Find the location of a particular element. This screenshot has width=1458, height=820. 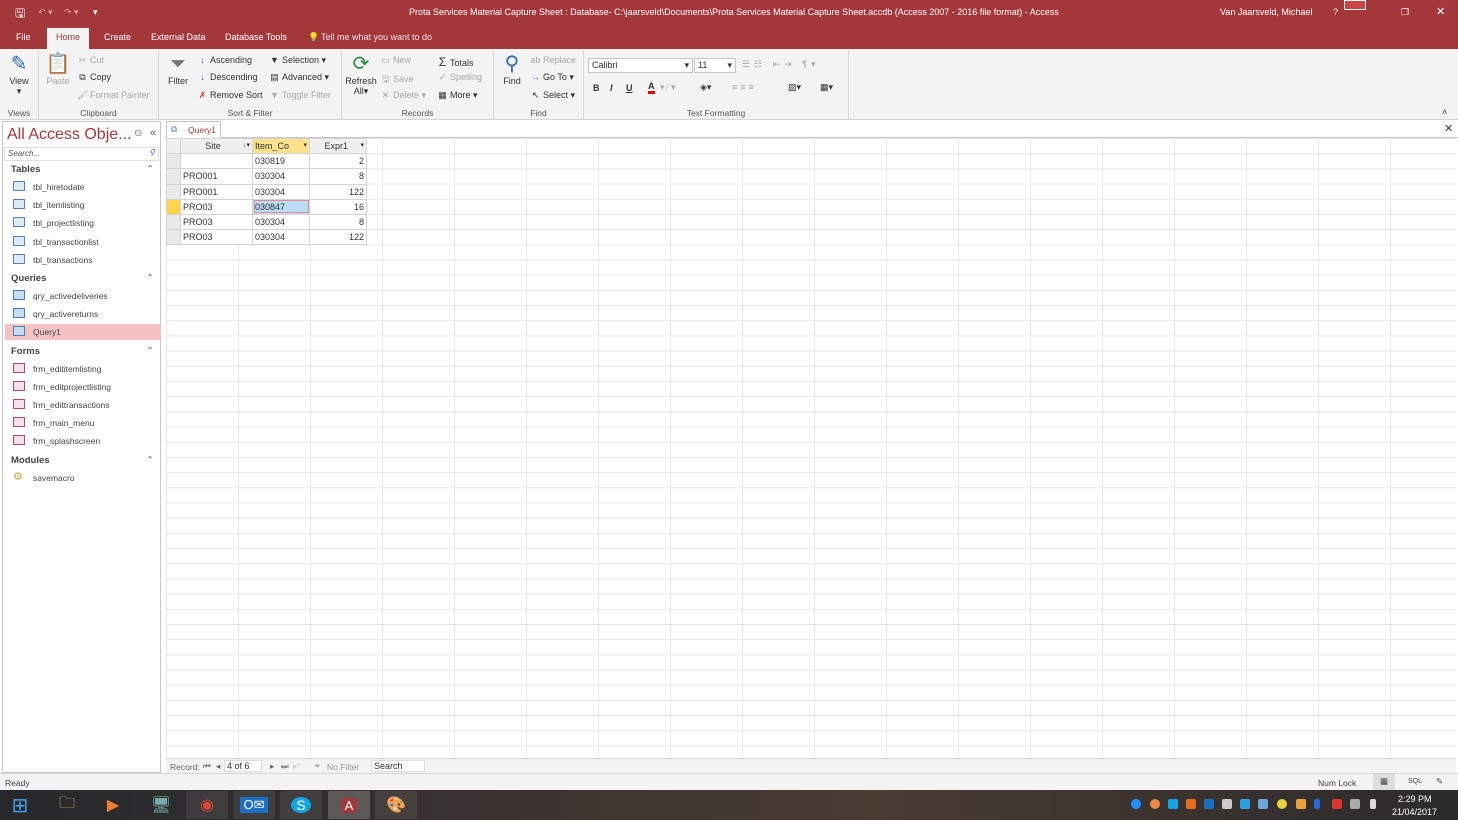

highlight-icon: ▾ ⁄ ▾ is located at coordinates (668, 87).